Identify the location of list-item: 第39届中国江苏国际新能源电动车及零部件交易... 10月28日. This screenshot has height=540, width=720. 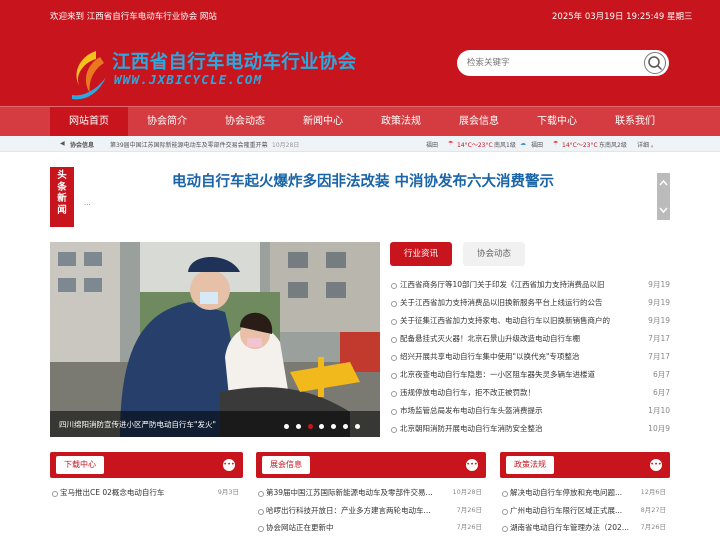
(371, 493).